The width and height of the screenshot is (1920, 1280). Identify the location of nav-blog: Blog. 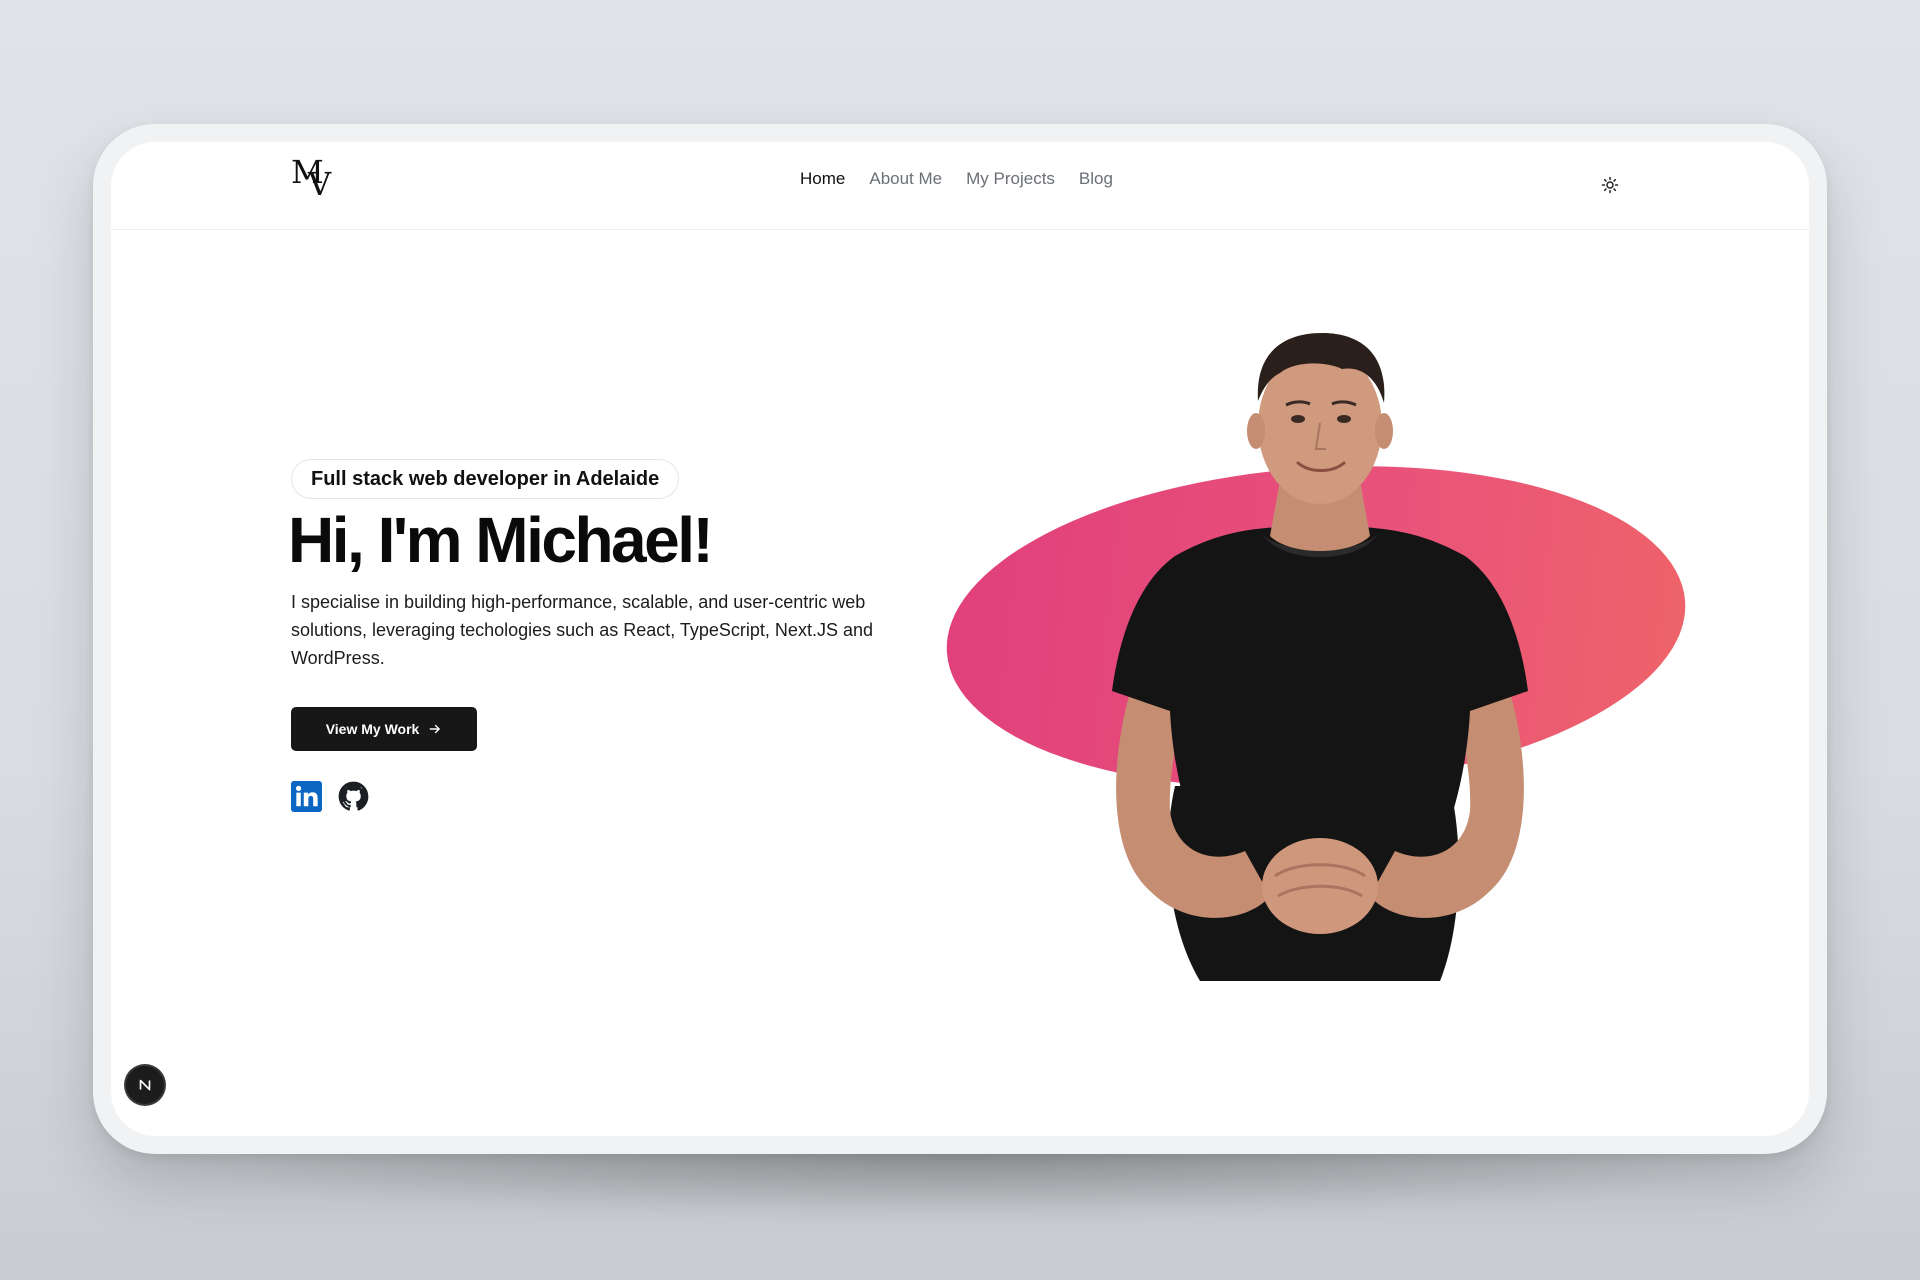
(1096, 179).